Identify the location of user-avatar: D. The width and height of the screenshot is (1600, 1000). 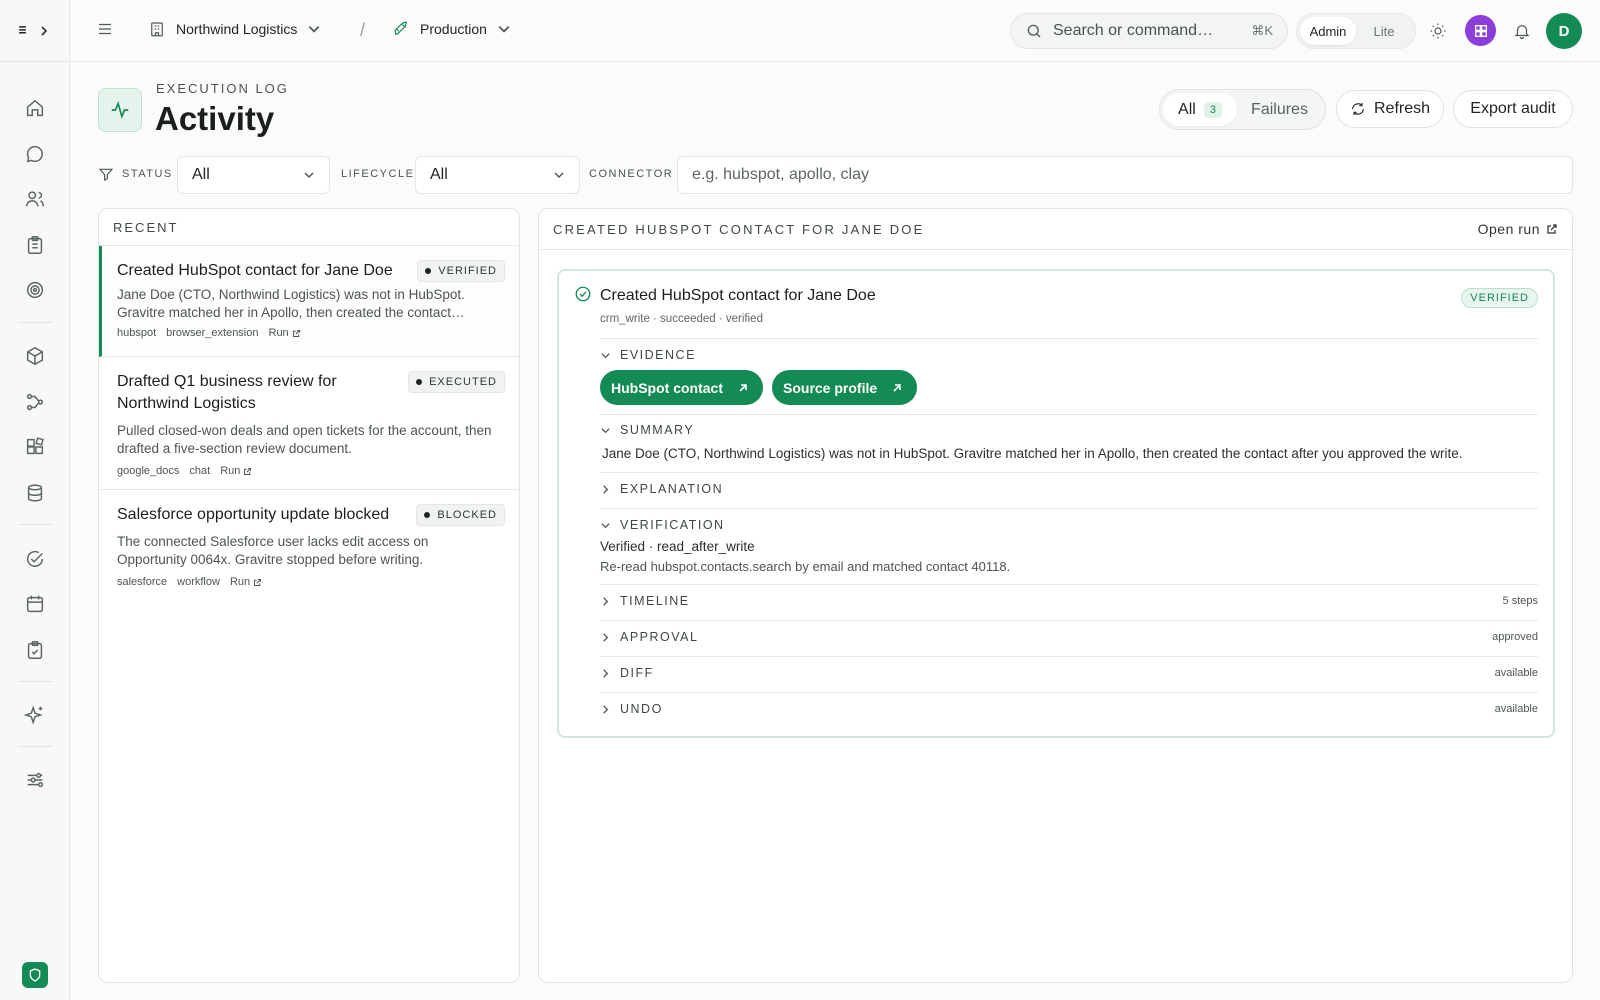
(1564, 31).